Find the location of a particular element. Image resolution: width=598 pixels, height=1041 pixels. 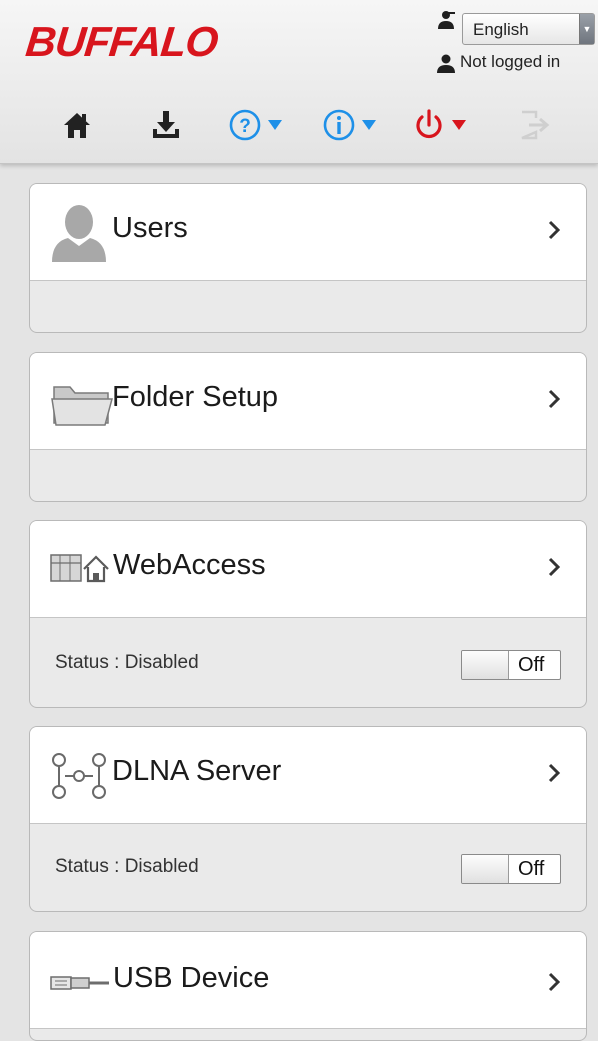

users-title: Users is located at coordinates (150, 228).